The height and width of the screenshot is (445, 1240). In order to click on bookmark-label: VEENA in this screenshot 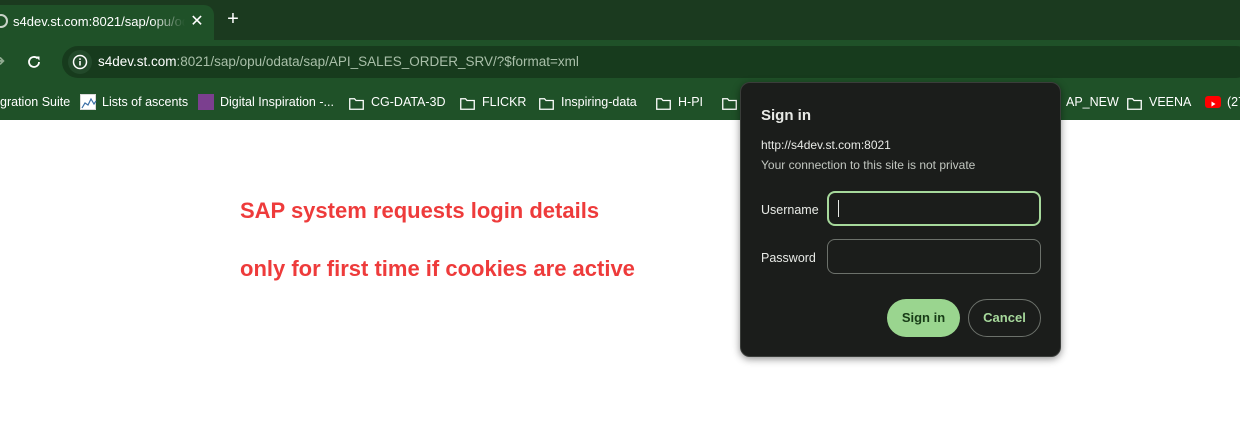, I will do `click(1170, 102)`.